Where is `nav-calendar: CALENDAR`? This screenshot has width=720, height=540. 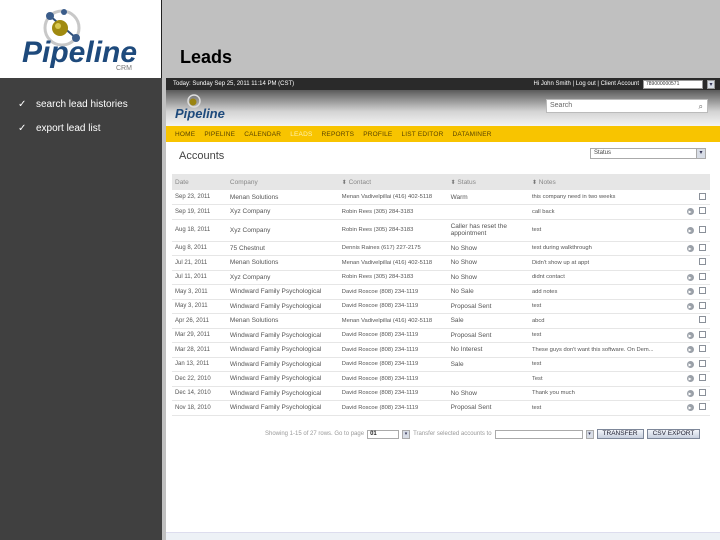
nav-calendar: CALENDAR is located at coordinates (262, 134).